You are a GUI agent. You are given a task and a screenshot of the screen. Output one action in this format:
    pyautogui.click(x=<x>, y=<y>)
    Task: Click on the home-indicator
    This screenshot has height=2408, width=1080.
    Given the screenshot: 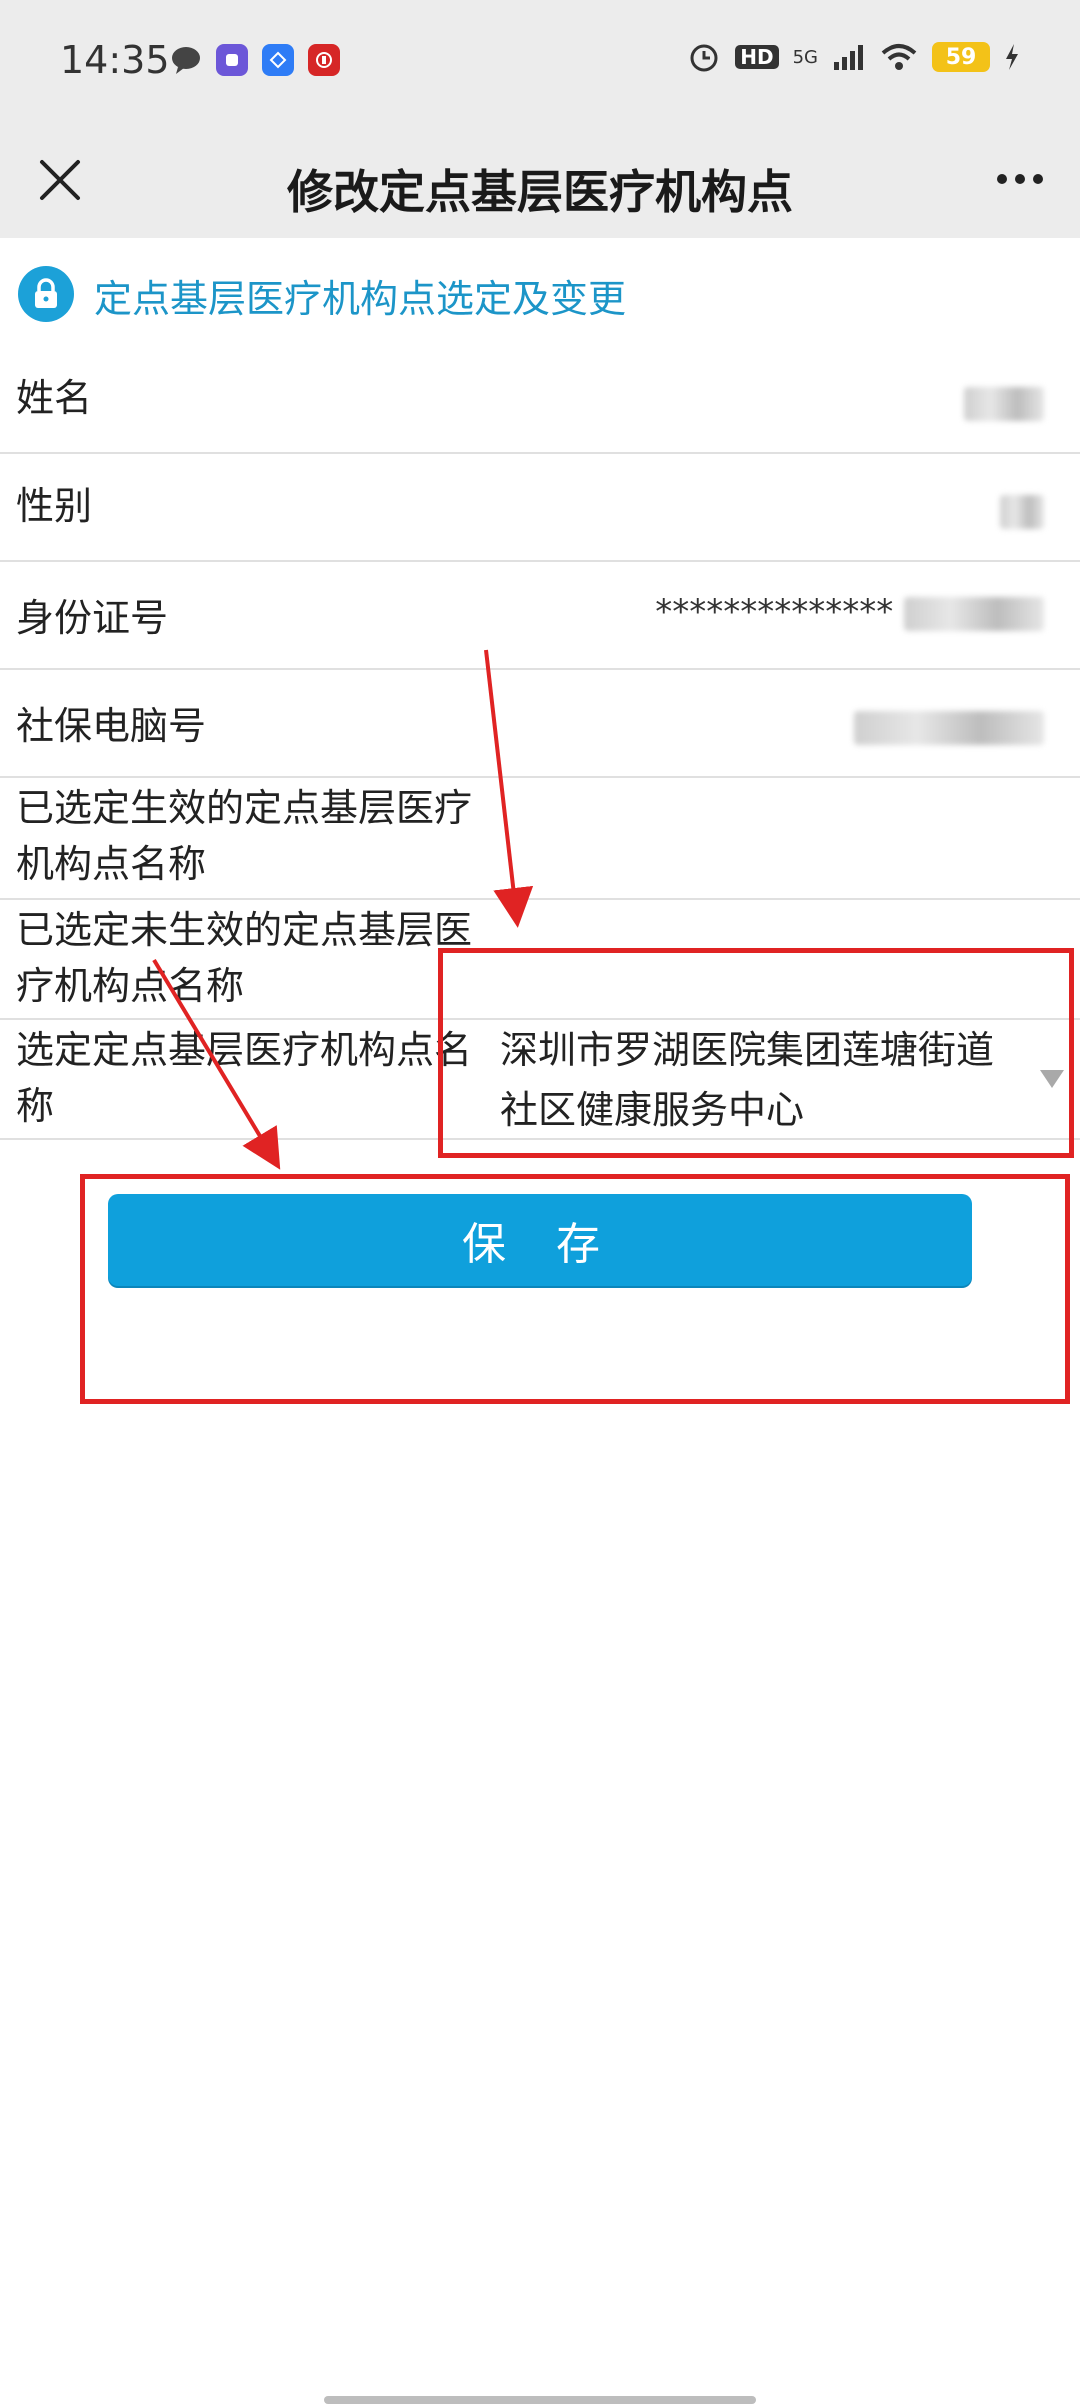 What is the action you would take?
    pyautogui.click(x=540, y=2400)
    